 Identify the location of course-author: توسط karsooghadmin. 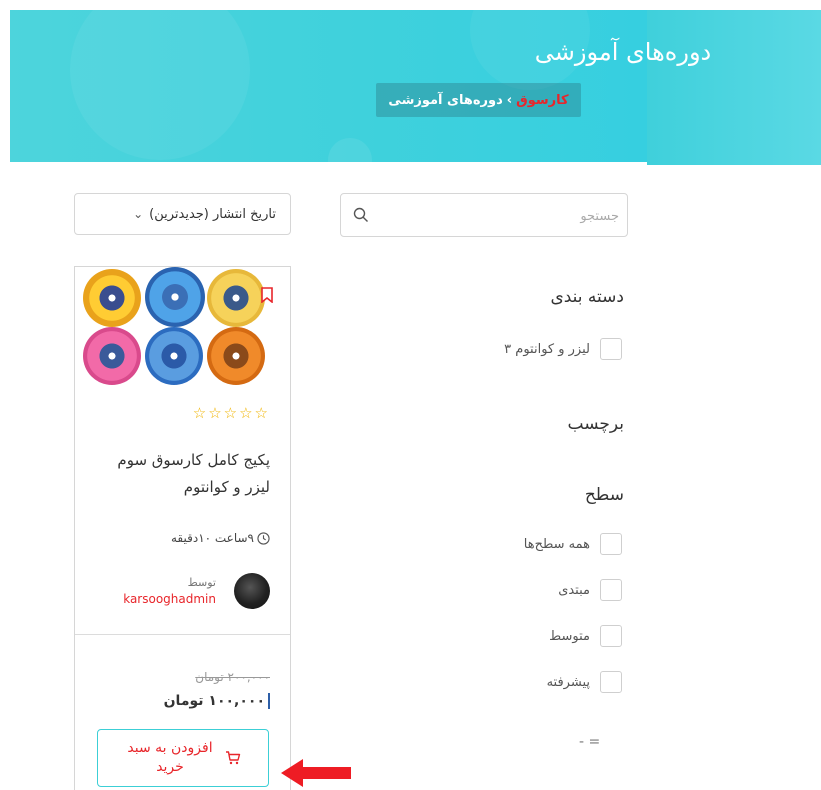
(180, 593).